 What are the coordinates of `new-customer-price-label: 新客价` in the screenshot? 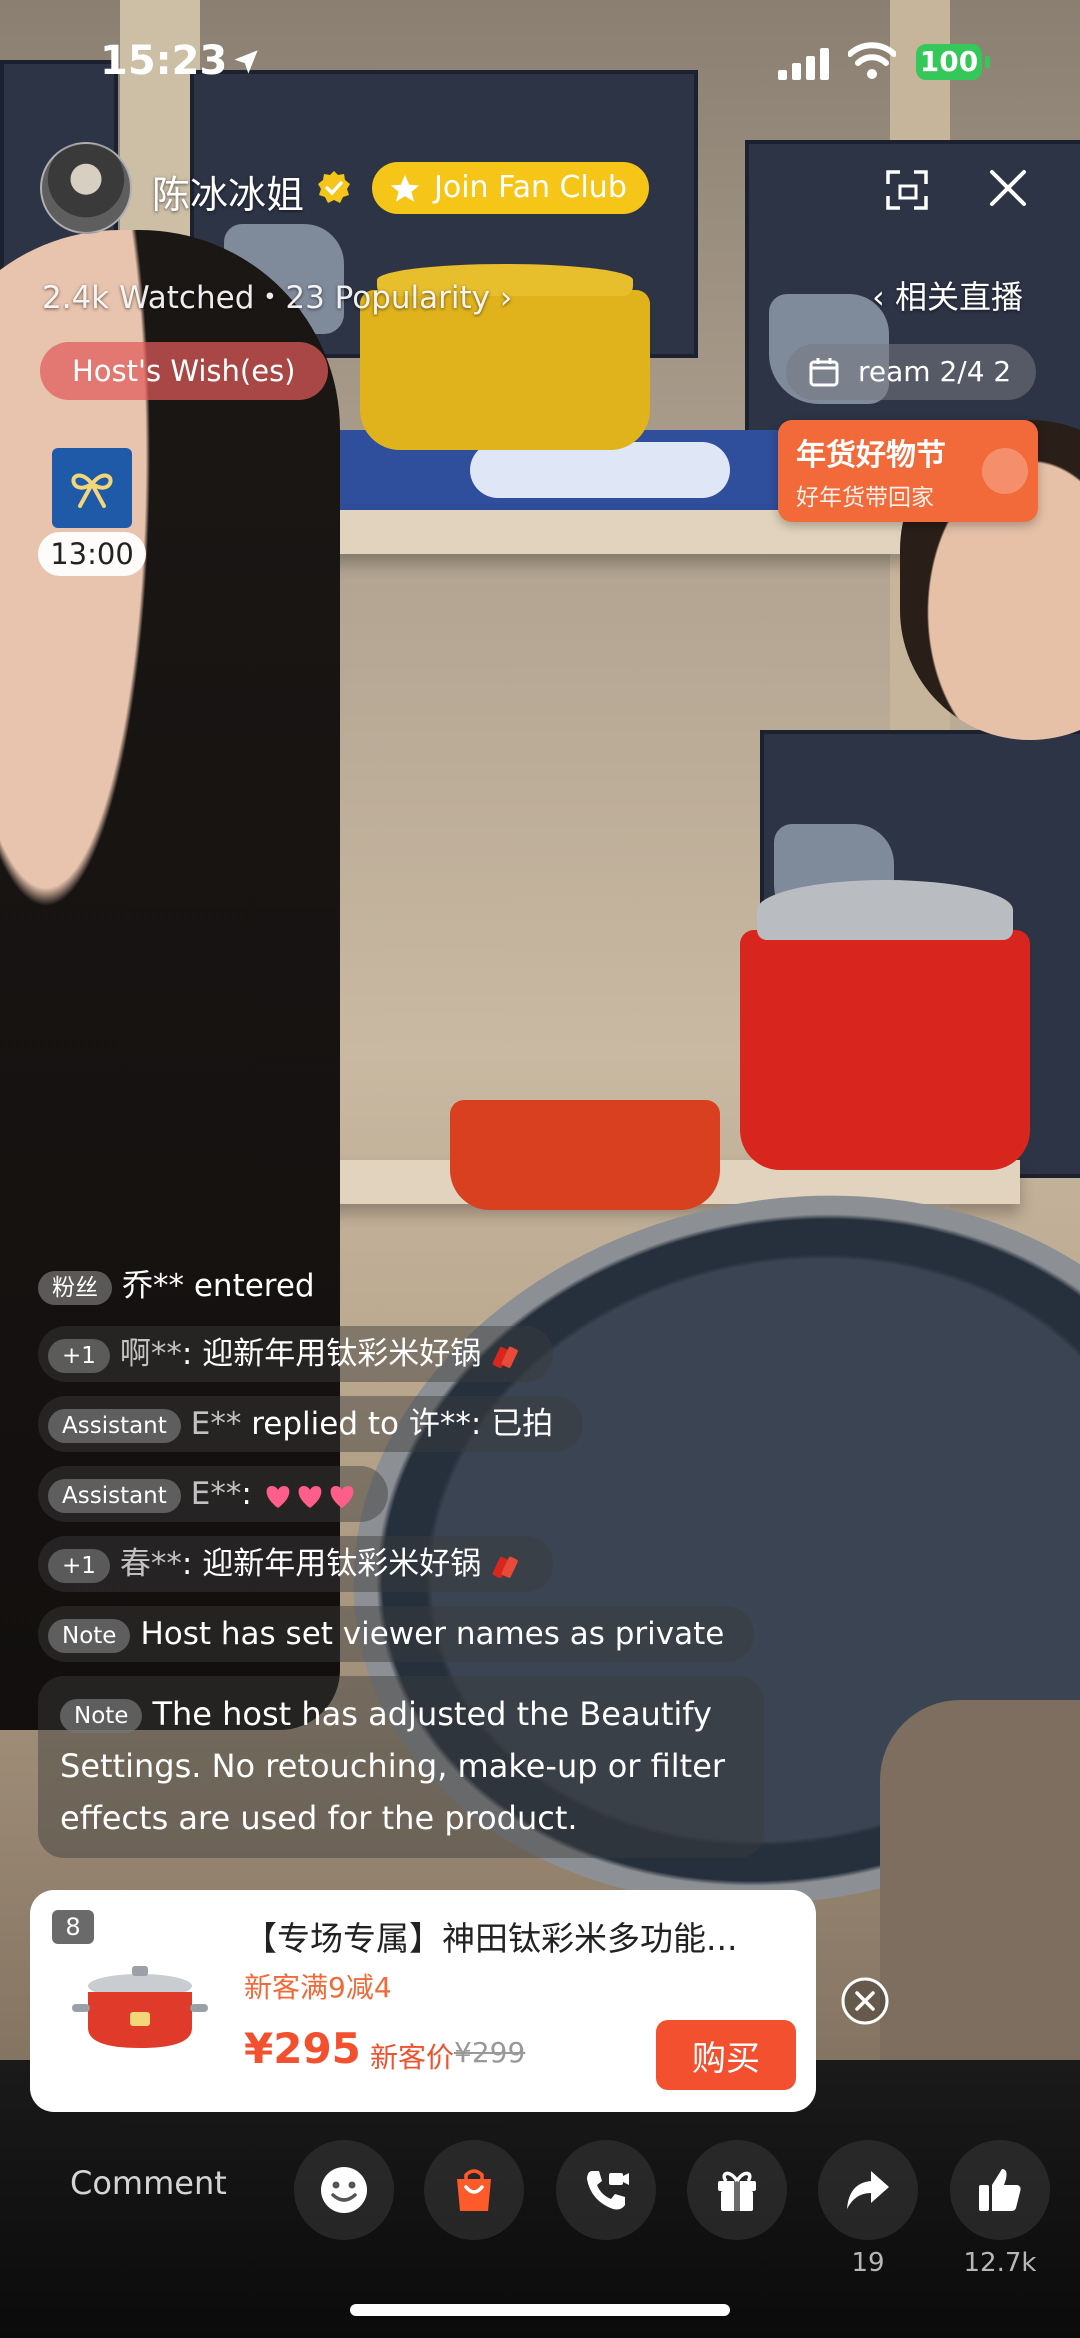 It's located at (412, 2057).